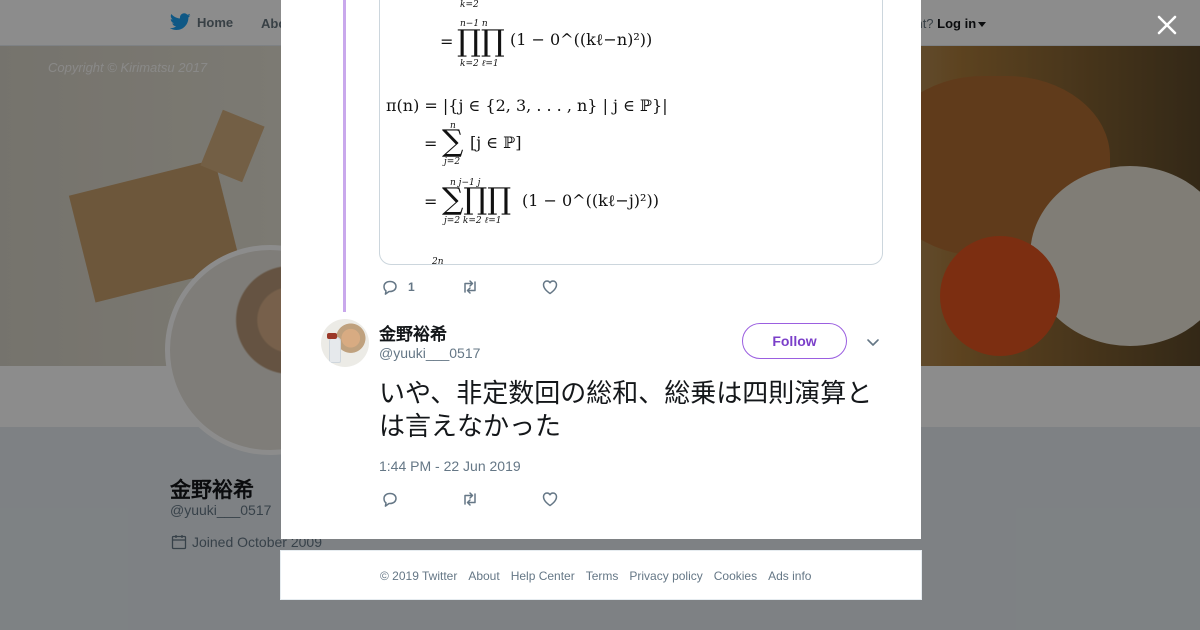 The width and height of the screenshot is (1200, 630). I want to click on math-line: (1 − 0^((kℓ−j)²)), so click(590, 200).